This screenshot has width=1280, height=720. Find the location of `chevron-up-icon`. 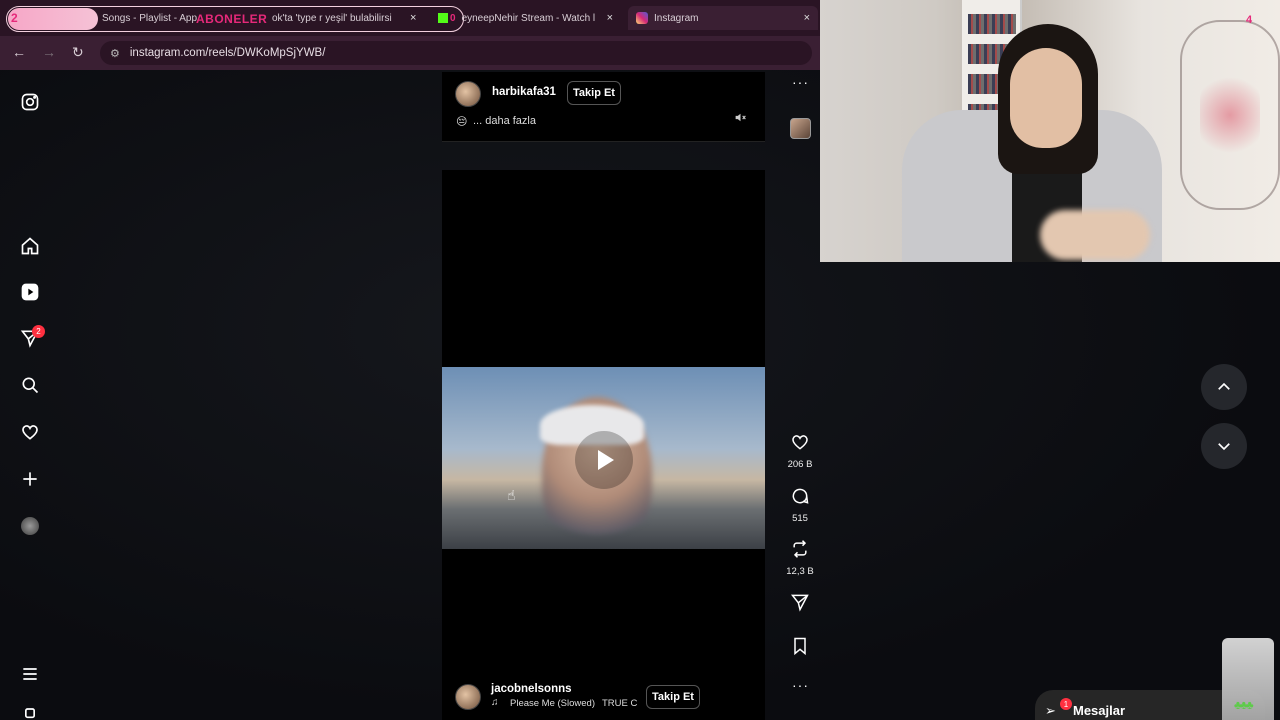

chevron-up-icon is located at coordinates (1224, 386).